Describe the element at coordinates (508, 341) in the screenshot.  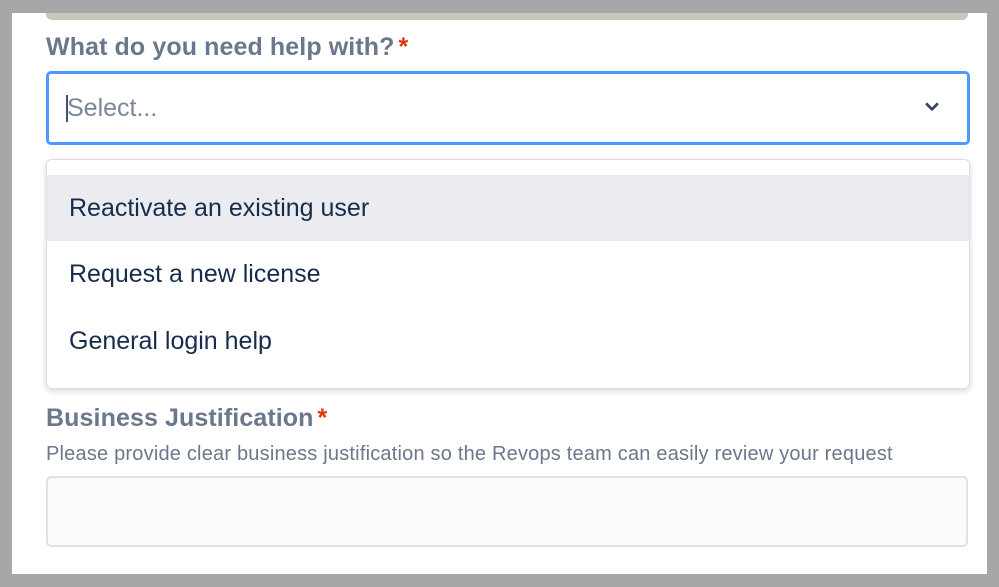
I see `option-login-help: General login help` at that location.